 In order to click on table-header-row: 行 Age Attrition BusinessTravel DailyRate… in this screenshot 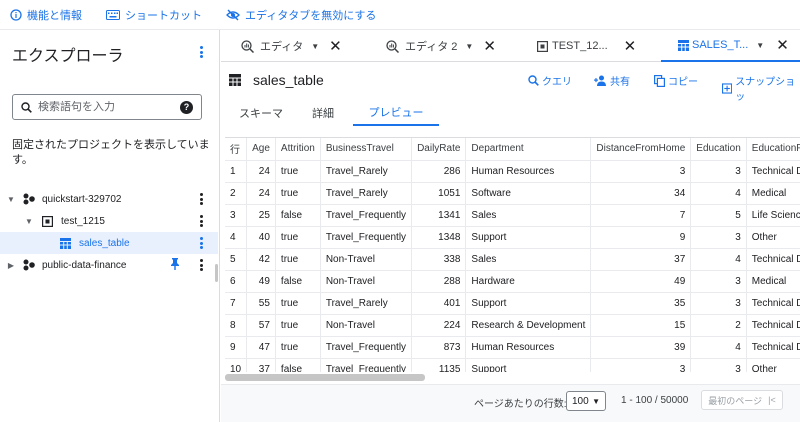, I will do `click(512, 149)`.